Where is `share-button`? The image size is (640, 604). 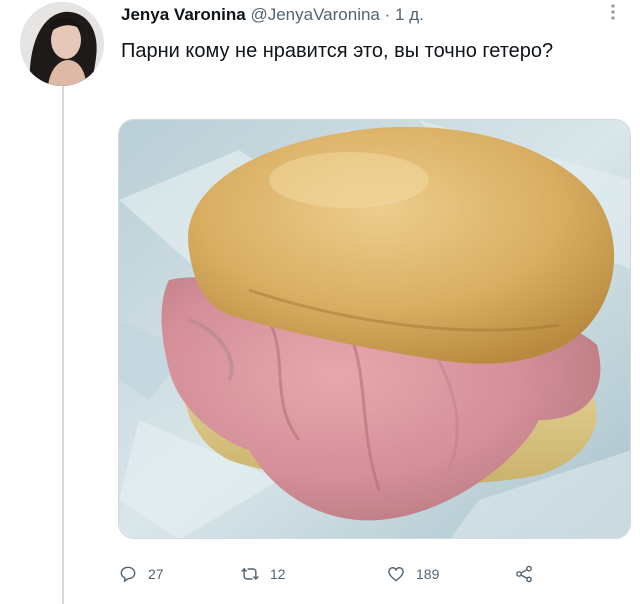 share-button is located at coordinates (529, 574).